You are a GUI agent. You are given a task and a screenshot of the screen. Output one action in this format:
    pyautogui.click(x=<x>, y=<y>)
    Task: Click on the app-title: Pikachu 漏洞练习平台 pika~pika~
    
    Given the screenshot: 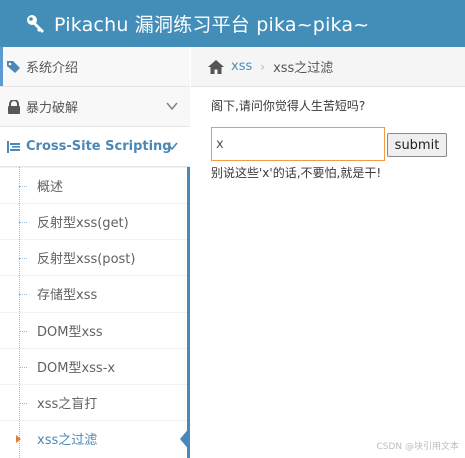 What is the action you would take?
    pyautogui.click(x=211, y=23)
    